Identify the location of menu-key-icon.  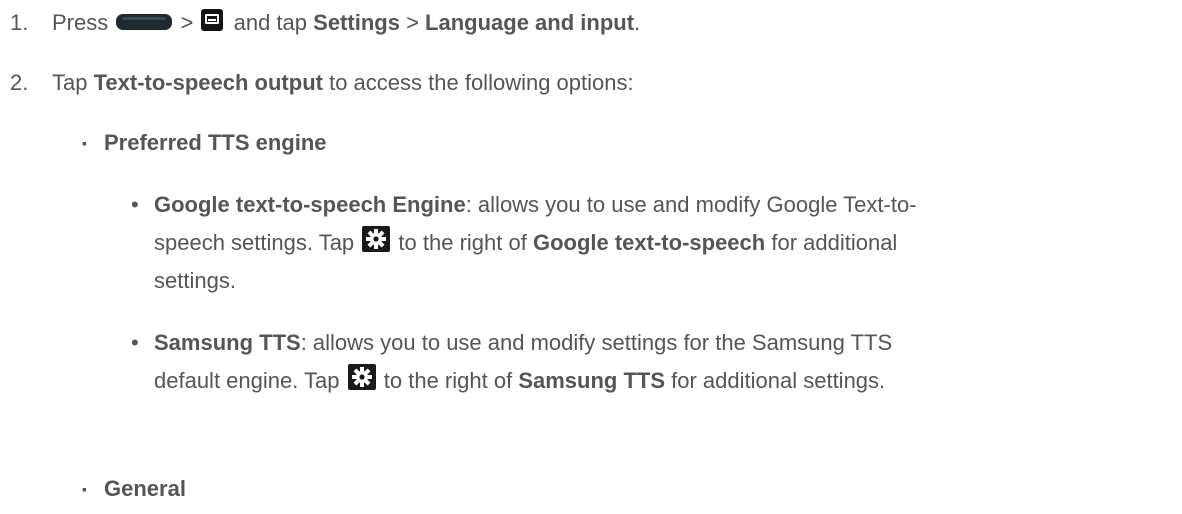
(212, 20).